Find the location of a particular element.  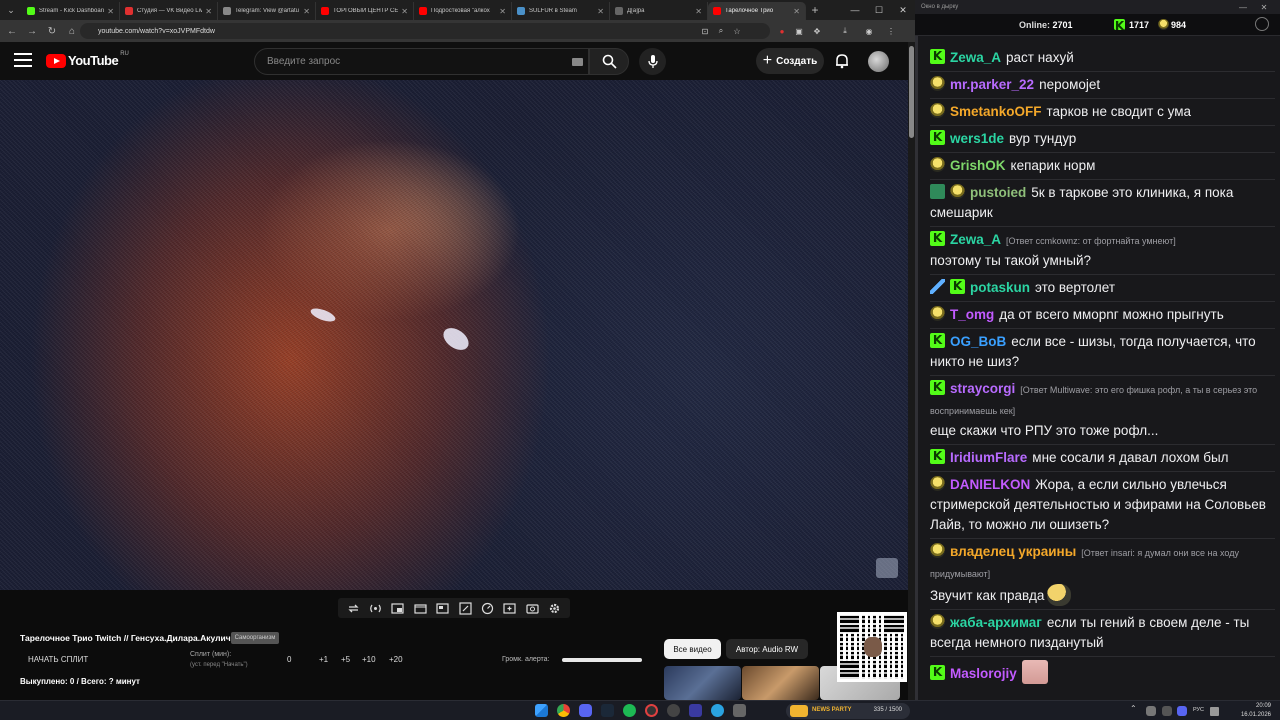

minimize-icon: — is located at coordinates (855, 10).